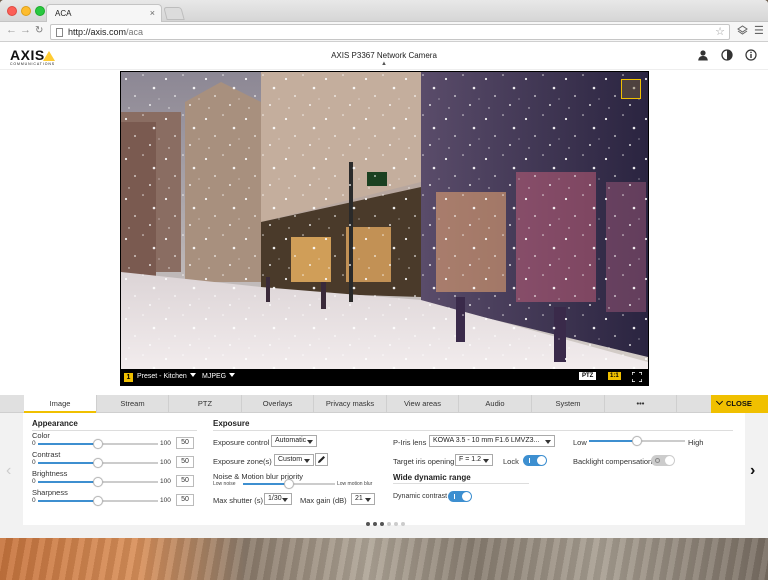  I want to click on tab-ptz: PTZ, so click(205, 404).